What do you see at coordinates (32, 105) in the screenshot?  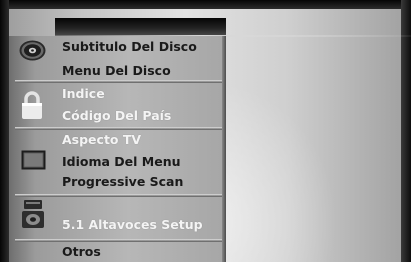 I see `lock-icon` at bounding box center [32, 105].